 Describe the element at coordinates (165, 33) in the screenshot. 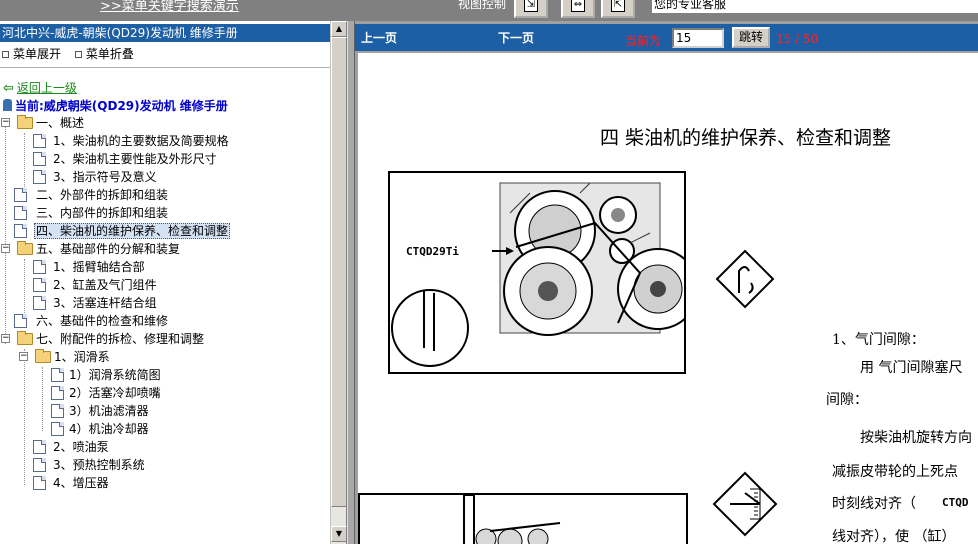

I see `manual-title: 河北中兴-威虎-朝柴(QD29)发动机 维修手册` at that location.